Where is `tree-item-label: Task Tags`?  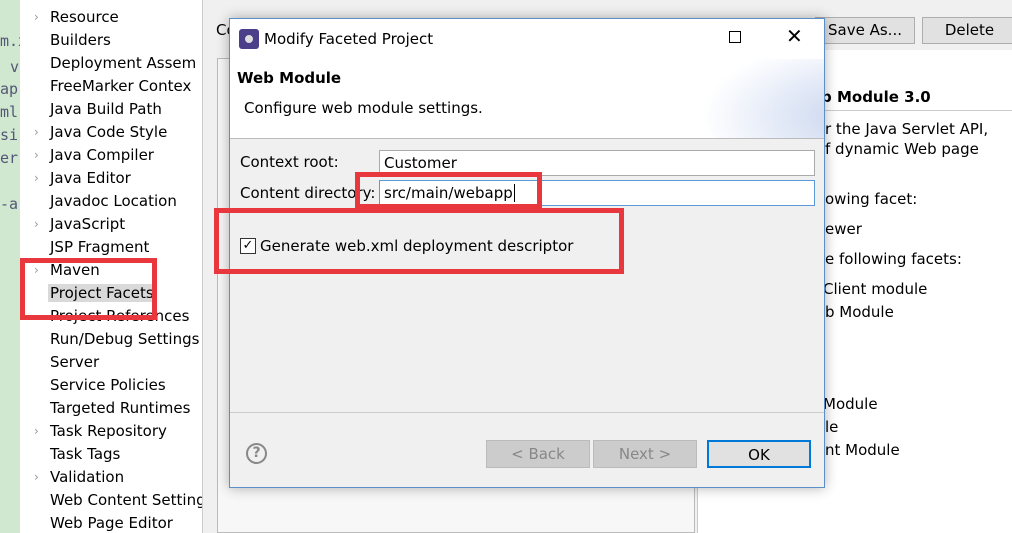
tree-item-label: Task Tags is located at coordinates (85, 454).